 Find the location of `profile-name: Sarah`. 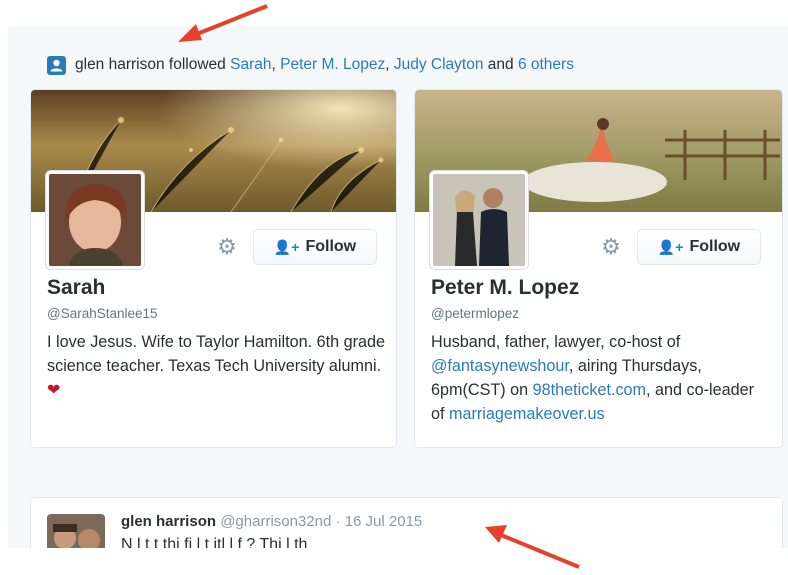

profile-name: Sarah is located at coordinates (76, 288).